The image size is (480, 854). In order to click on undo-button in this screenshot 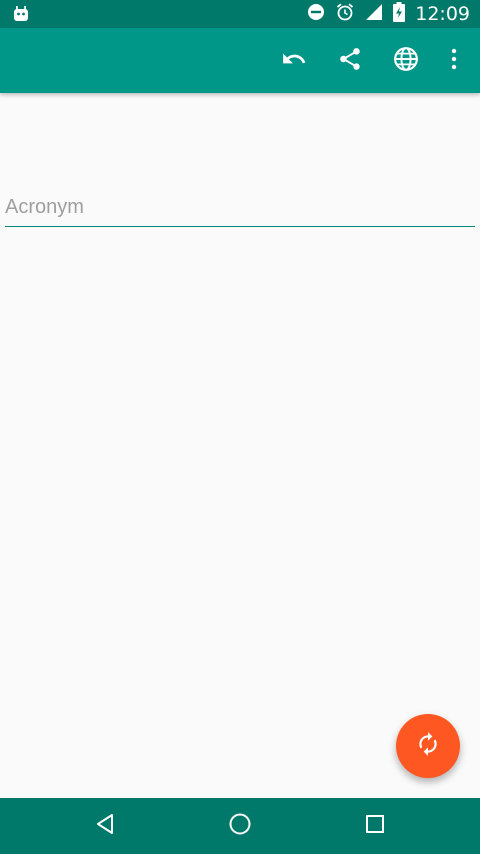, I will do `click(294, 61)`.